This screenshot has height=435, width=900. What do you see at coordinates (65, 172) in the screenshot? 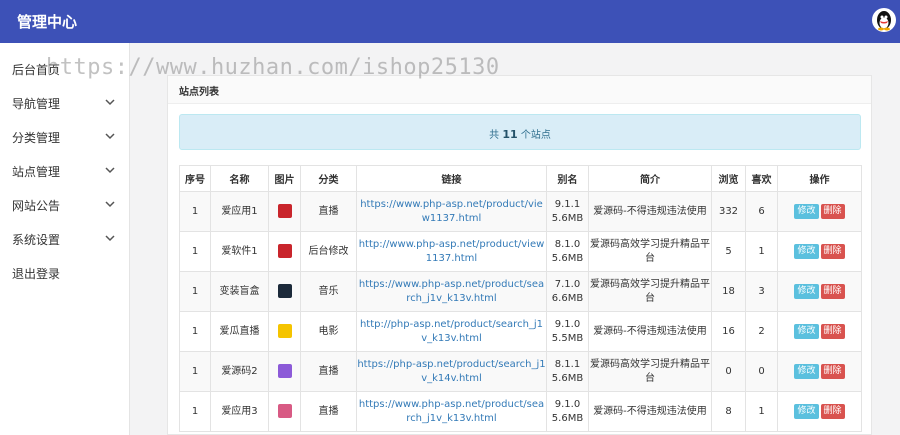
I see `sidebar-item-sites: 站点管理` at bounding box center [65, 172].